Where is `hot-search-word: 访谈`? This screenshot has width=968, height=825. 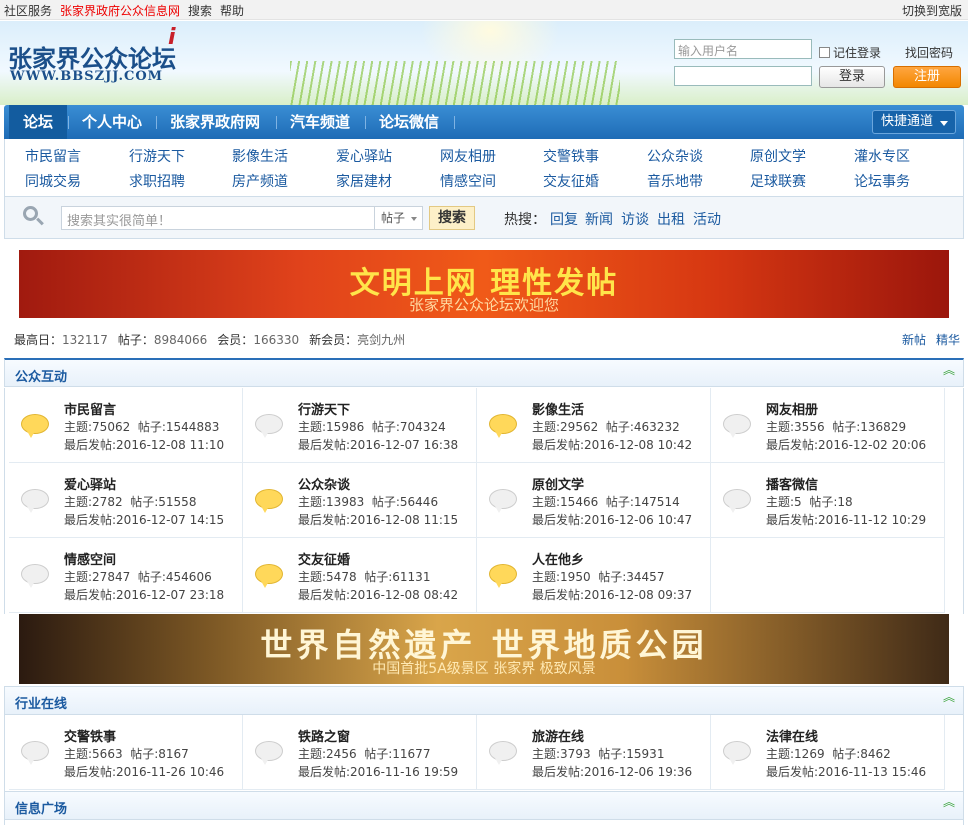
hot-search-word: 访谈 is located at coordinates (635, 219).